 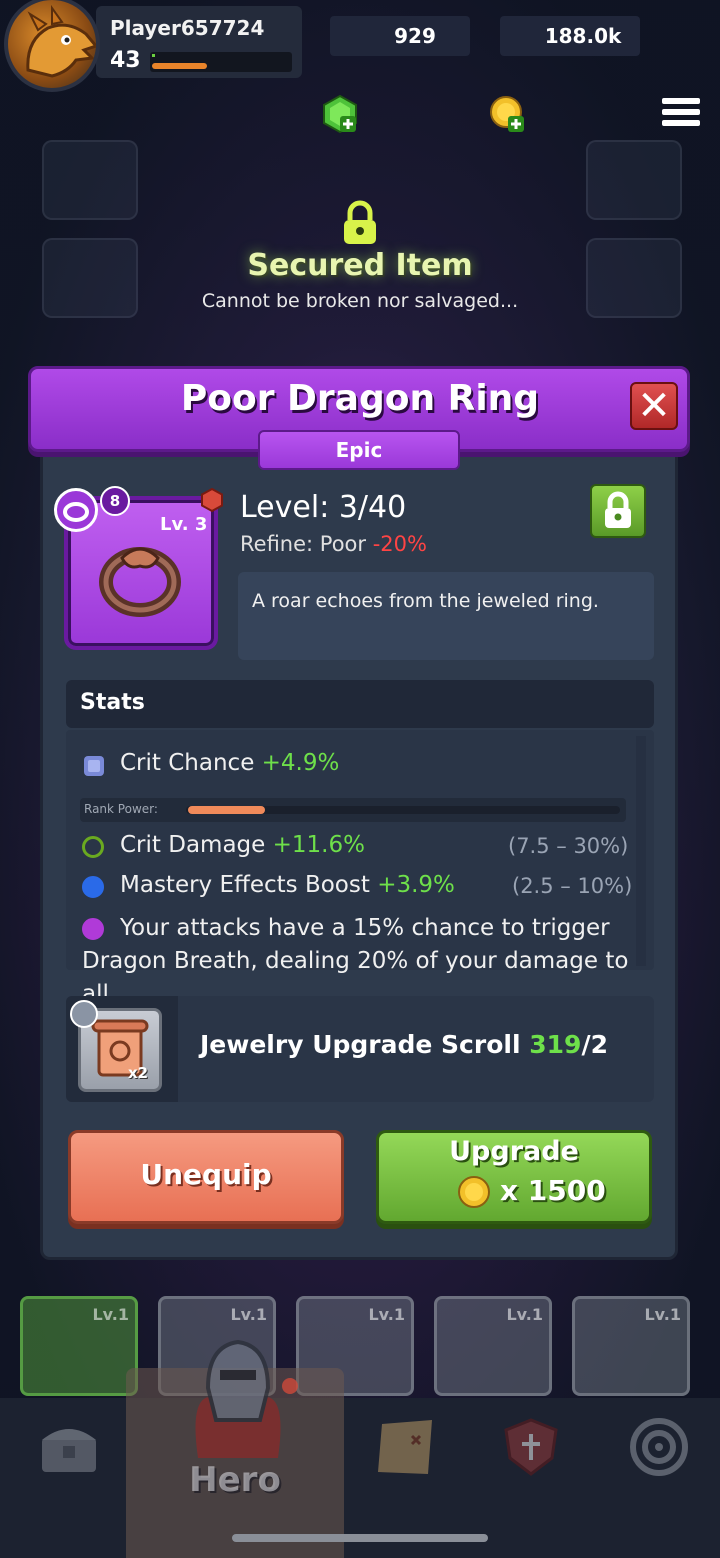 I want to click on player-name: Player657724, so click(x=187, y=28).